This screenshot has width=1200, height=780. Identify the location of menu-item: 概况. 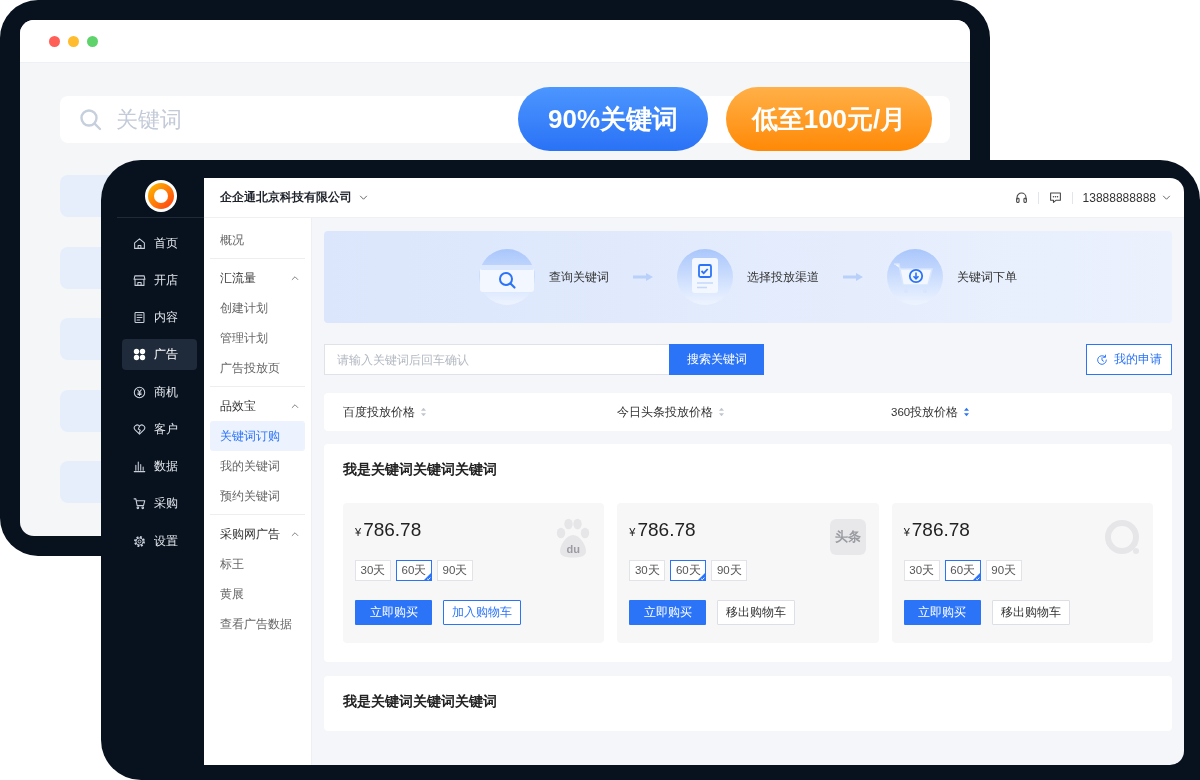
(257, 240).